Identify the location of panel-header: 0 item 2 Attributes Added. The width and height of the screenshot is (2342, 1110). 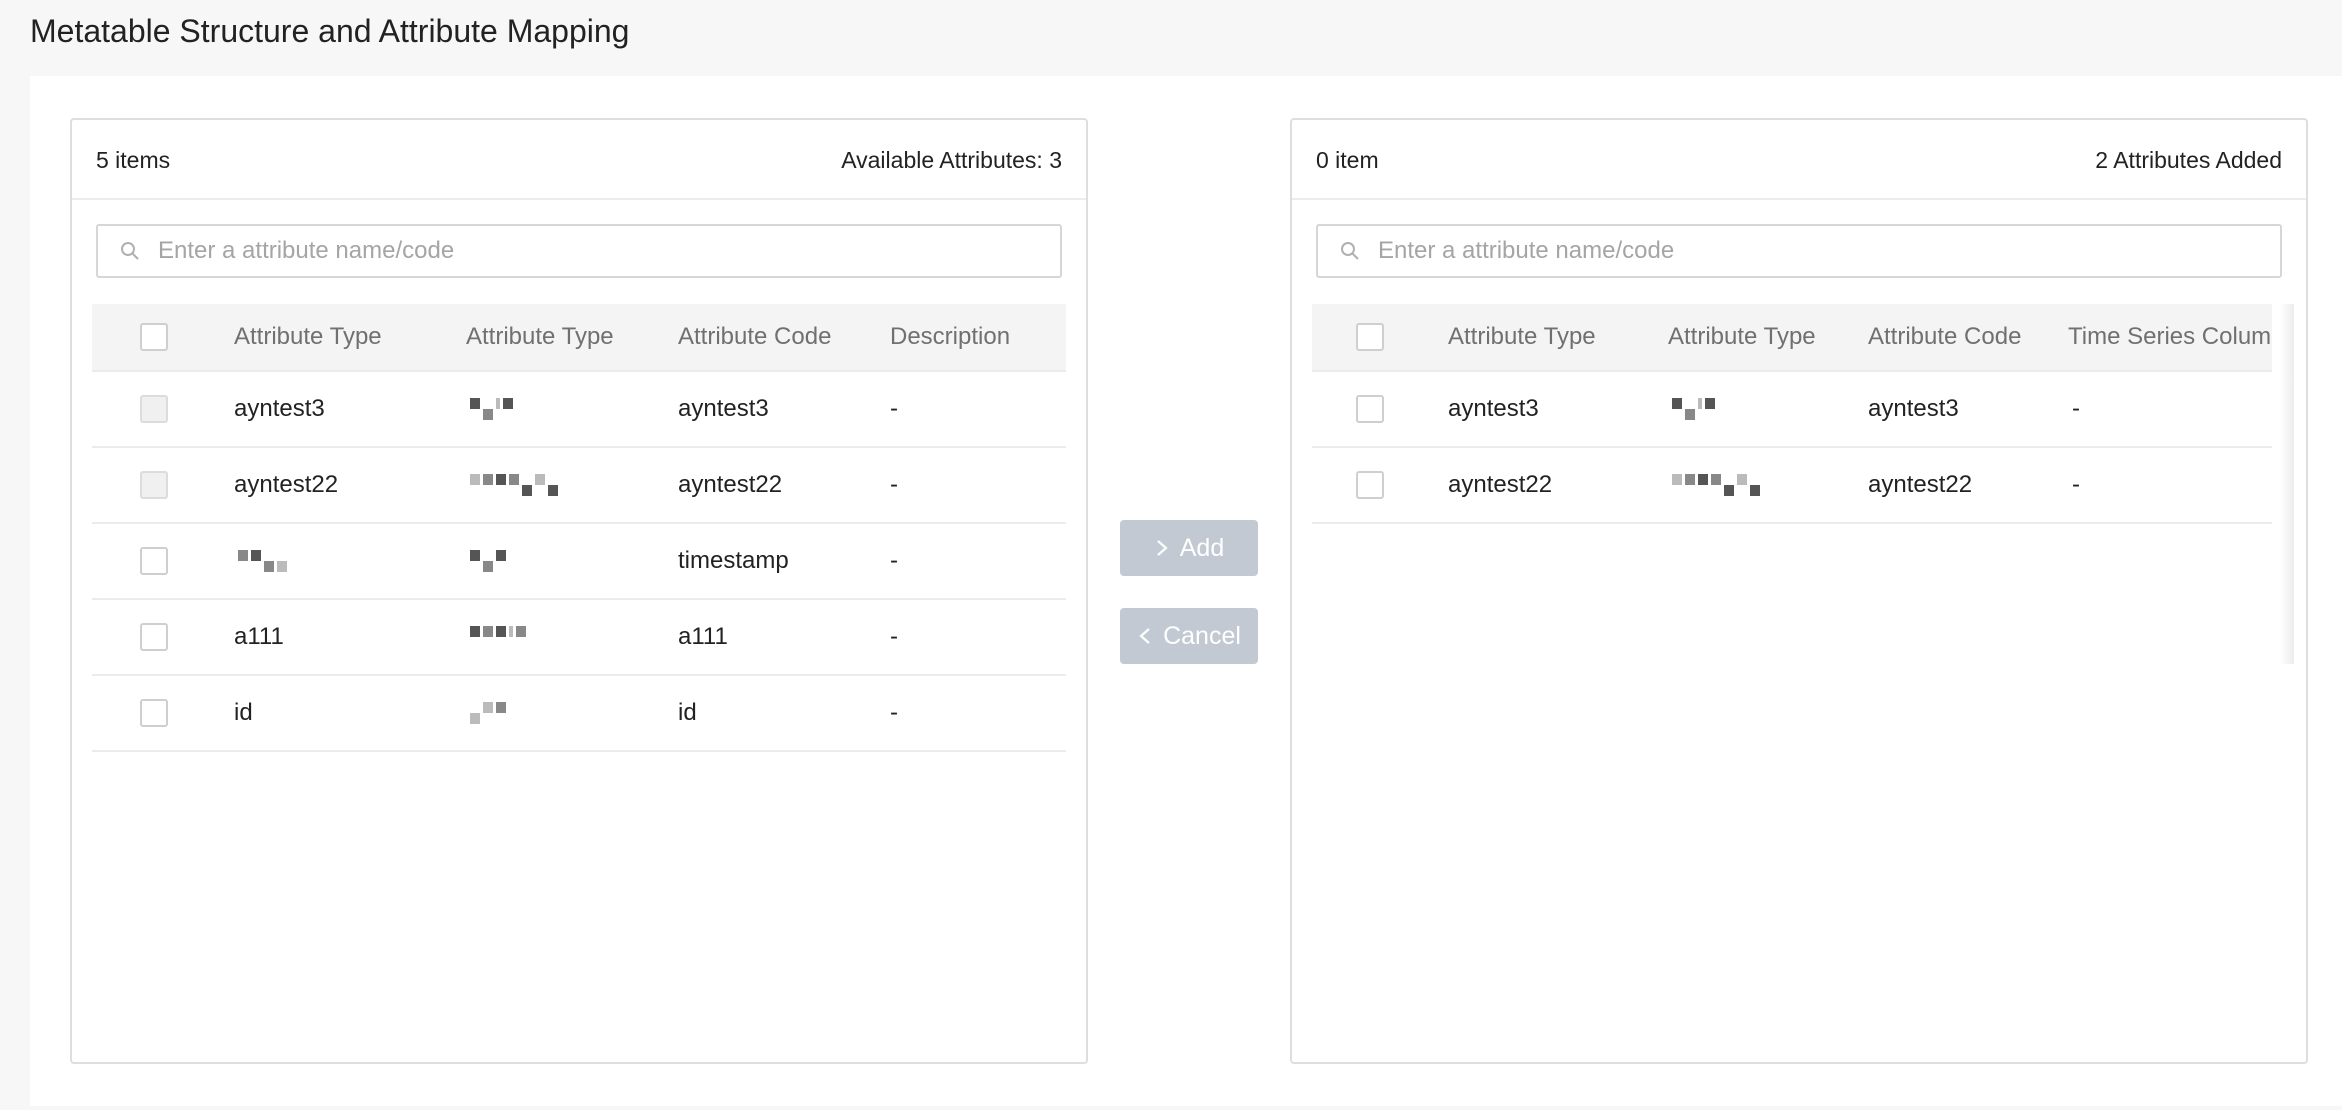
(1799, 160).